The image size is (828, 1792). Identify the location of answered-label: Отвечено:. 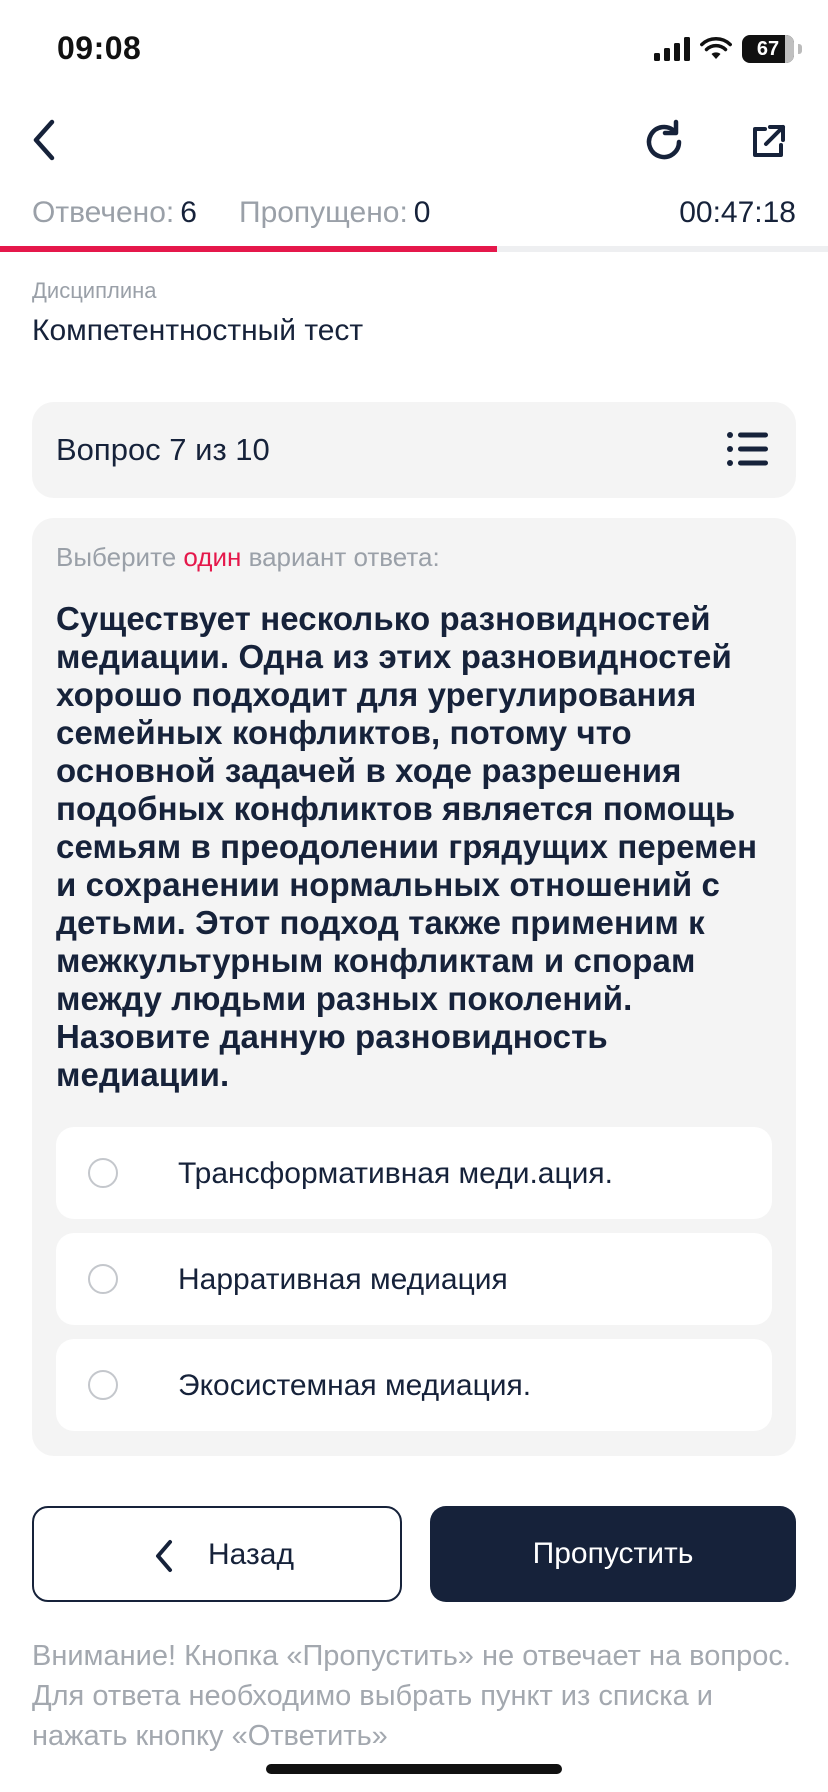
(103, 212).